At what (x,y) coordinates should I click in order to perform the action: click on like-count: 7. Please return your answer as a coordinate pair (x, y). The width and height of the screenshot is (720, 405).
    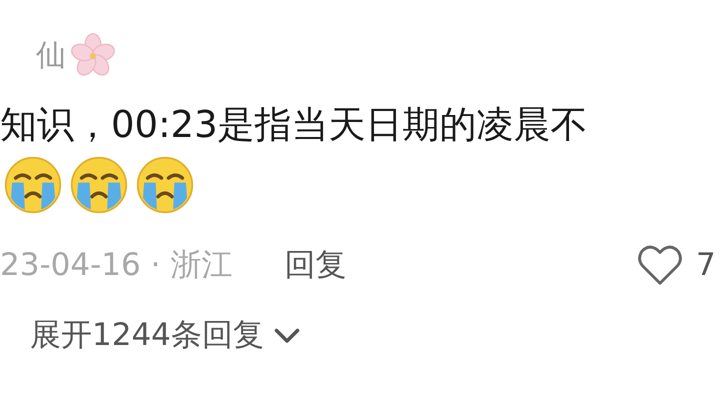
    Looking at the image, I should click on (706, 265).